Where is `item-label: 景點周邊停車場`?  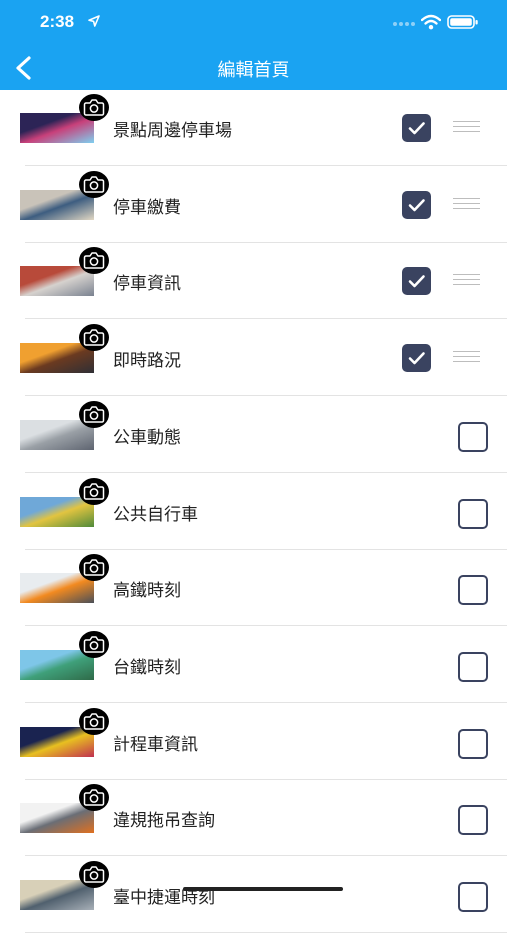
item-label: 景點周邊停車場 is located at coordinates (172, 131).